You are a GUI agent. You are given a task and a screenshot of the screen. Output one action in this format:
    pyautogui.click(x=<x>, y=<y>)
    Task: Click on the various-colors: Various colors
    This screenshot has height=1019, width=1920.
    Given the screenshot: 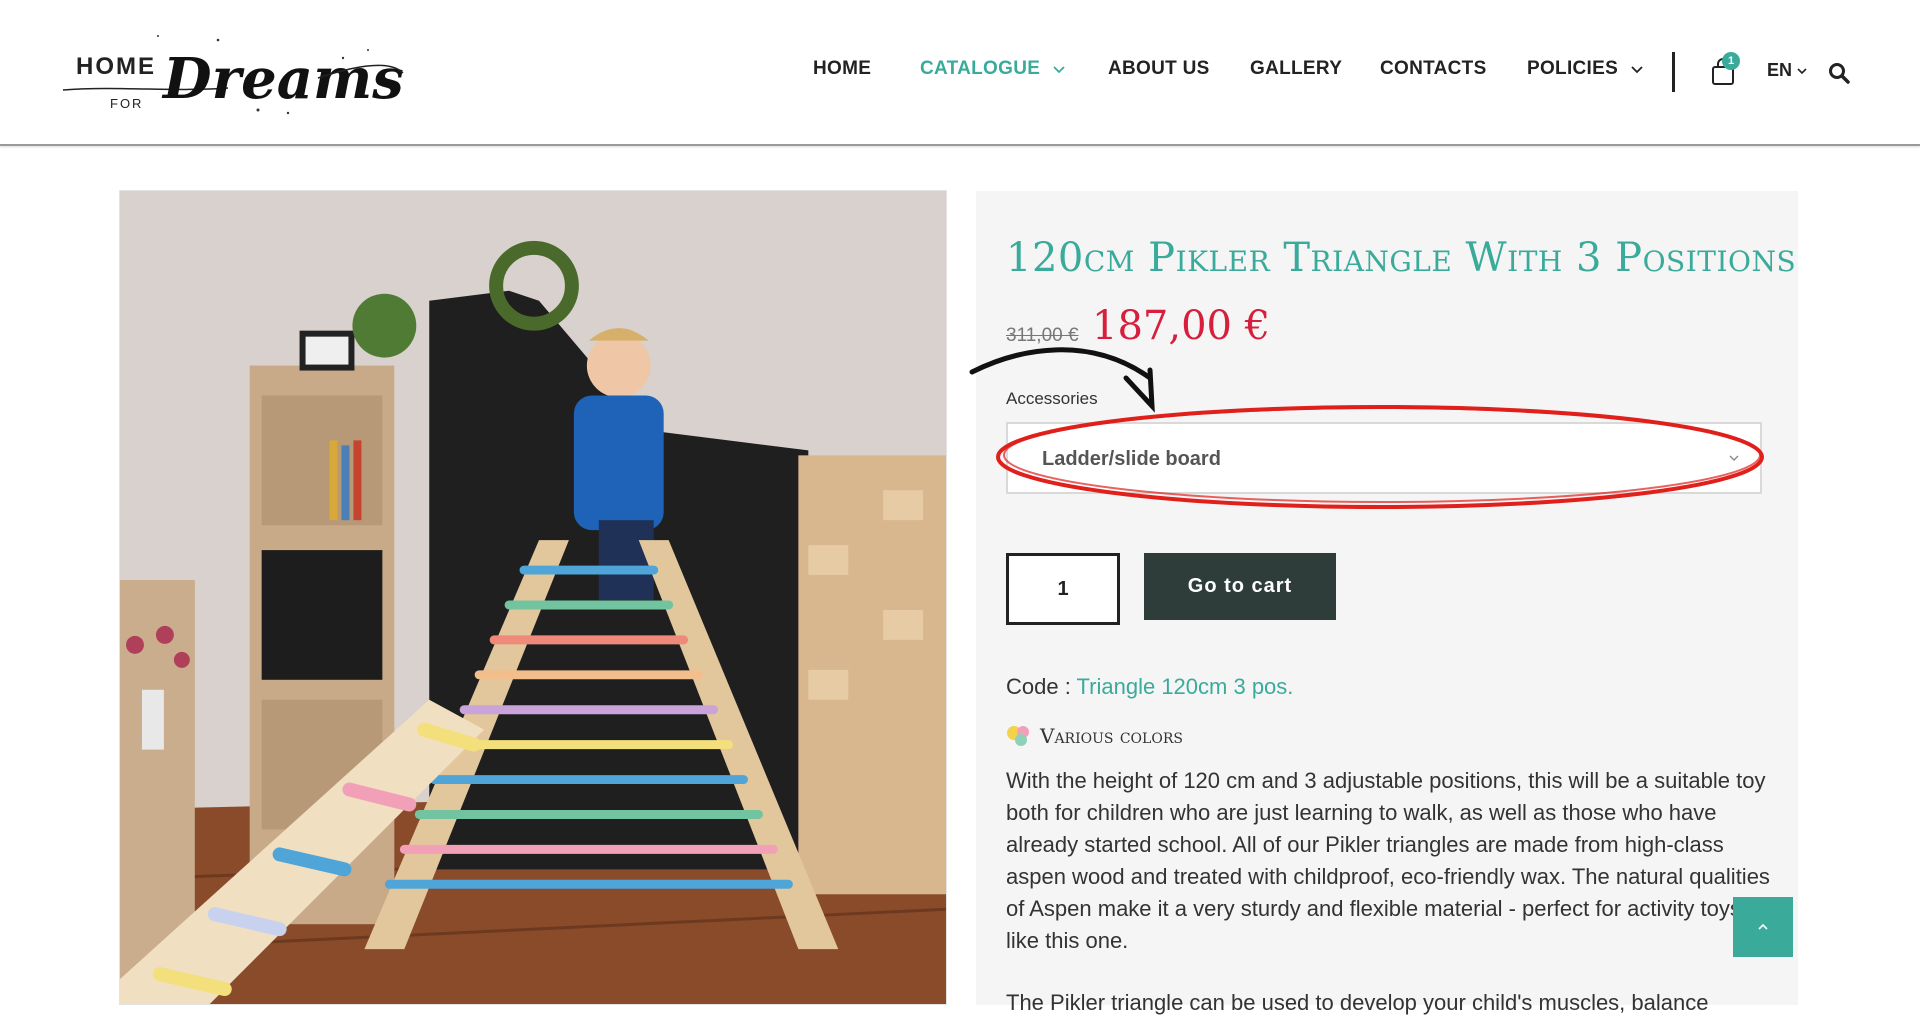 What is the action you would take?
    pyautogui.click(x=1094, y=736)
    